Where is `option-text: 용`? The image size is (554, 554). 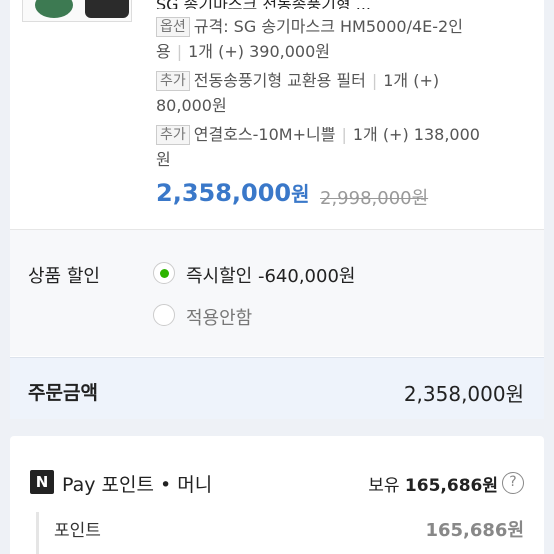
option-text: 용 is located at coordinates (163, 51).